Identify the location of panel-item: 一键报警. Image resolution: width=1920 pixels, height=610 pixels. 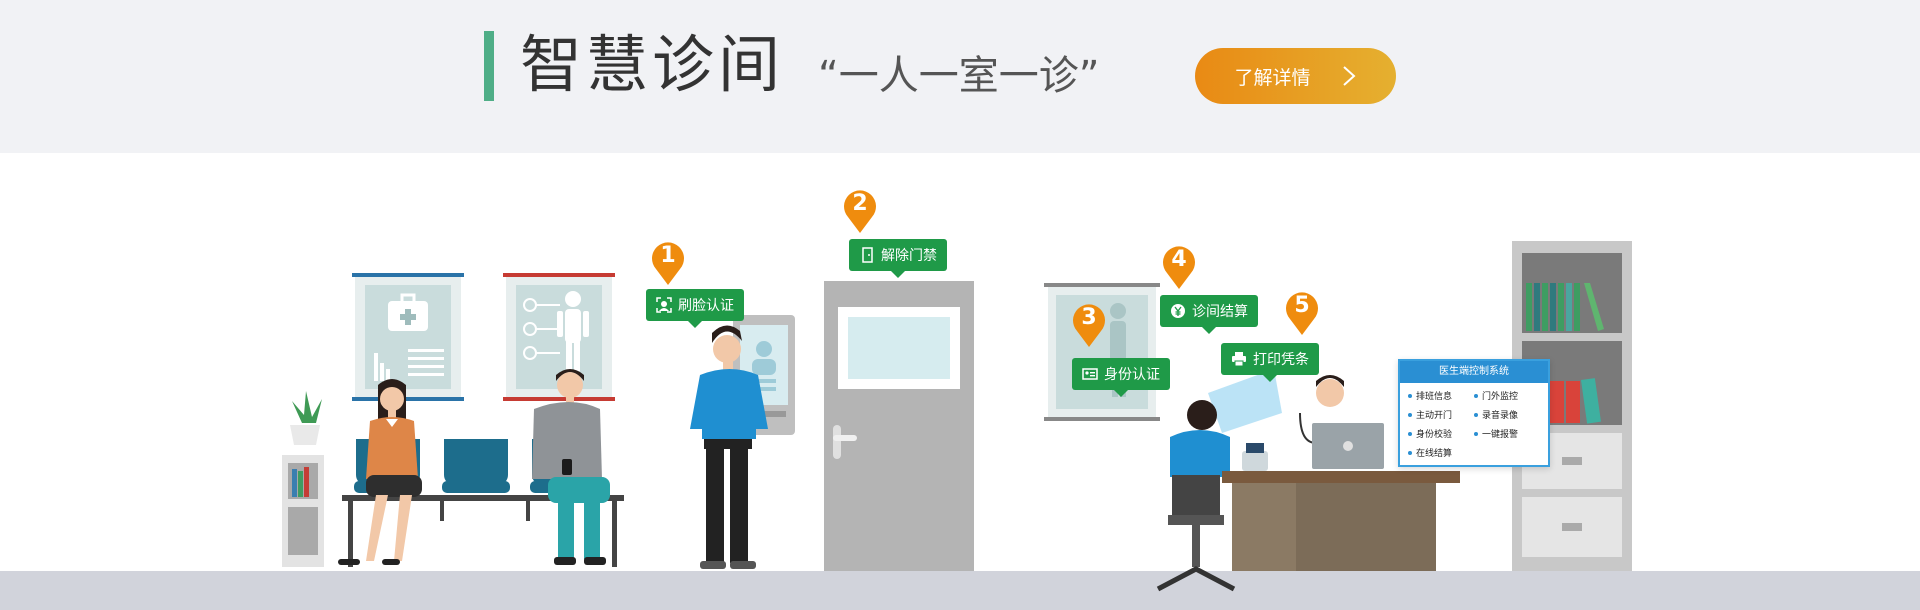
(1507, 433).